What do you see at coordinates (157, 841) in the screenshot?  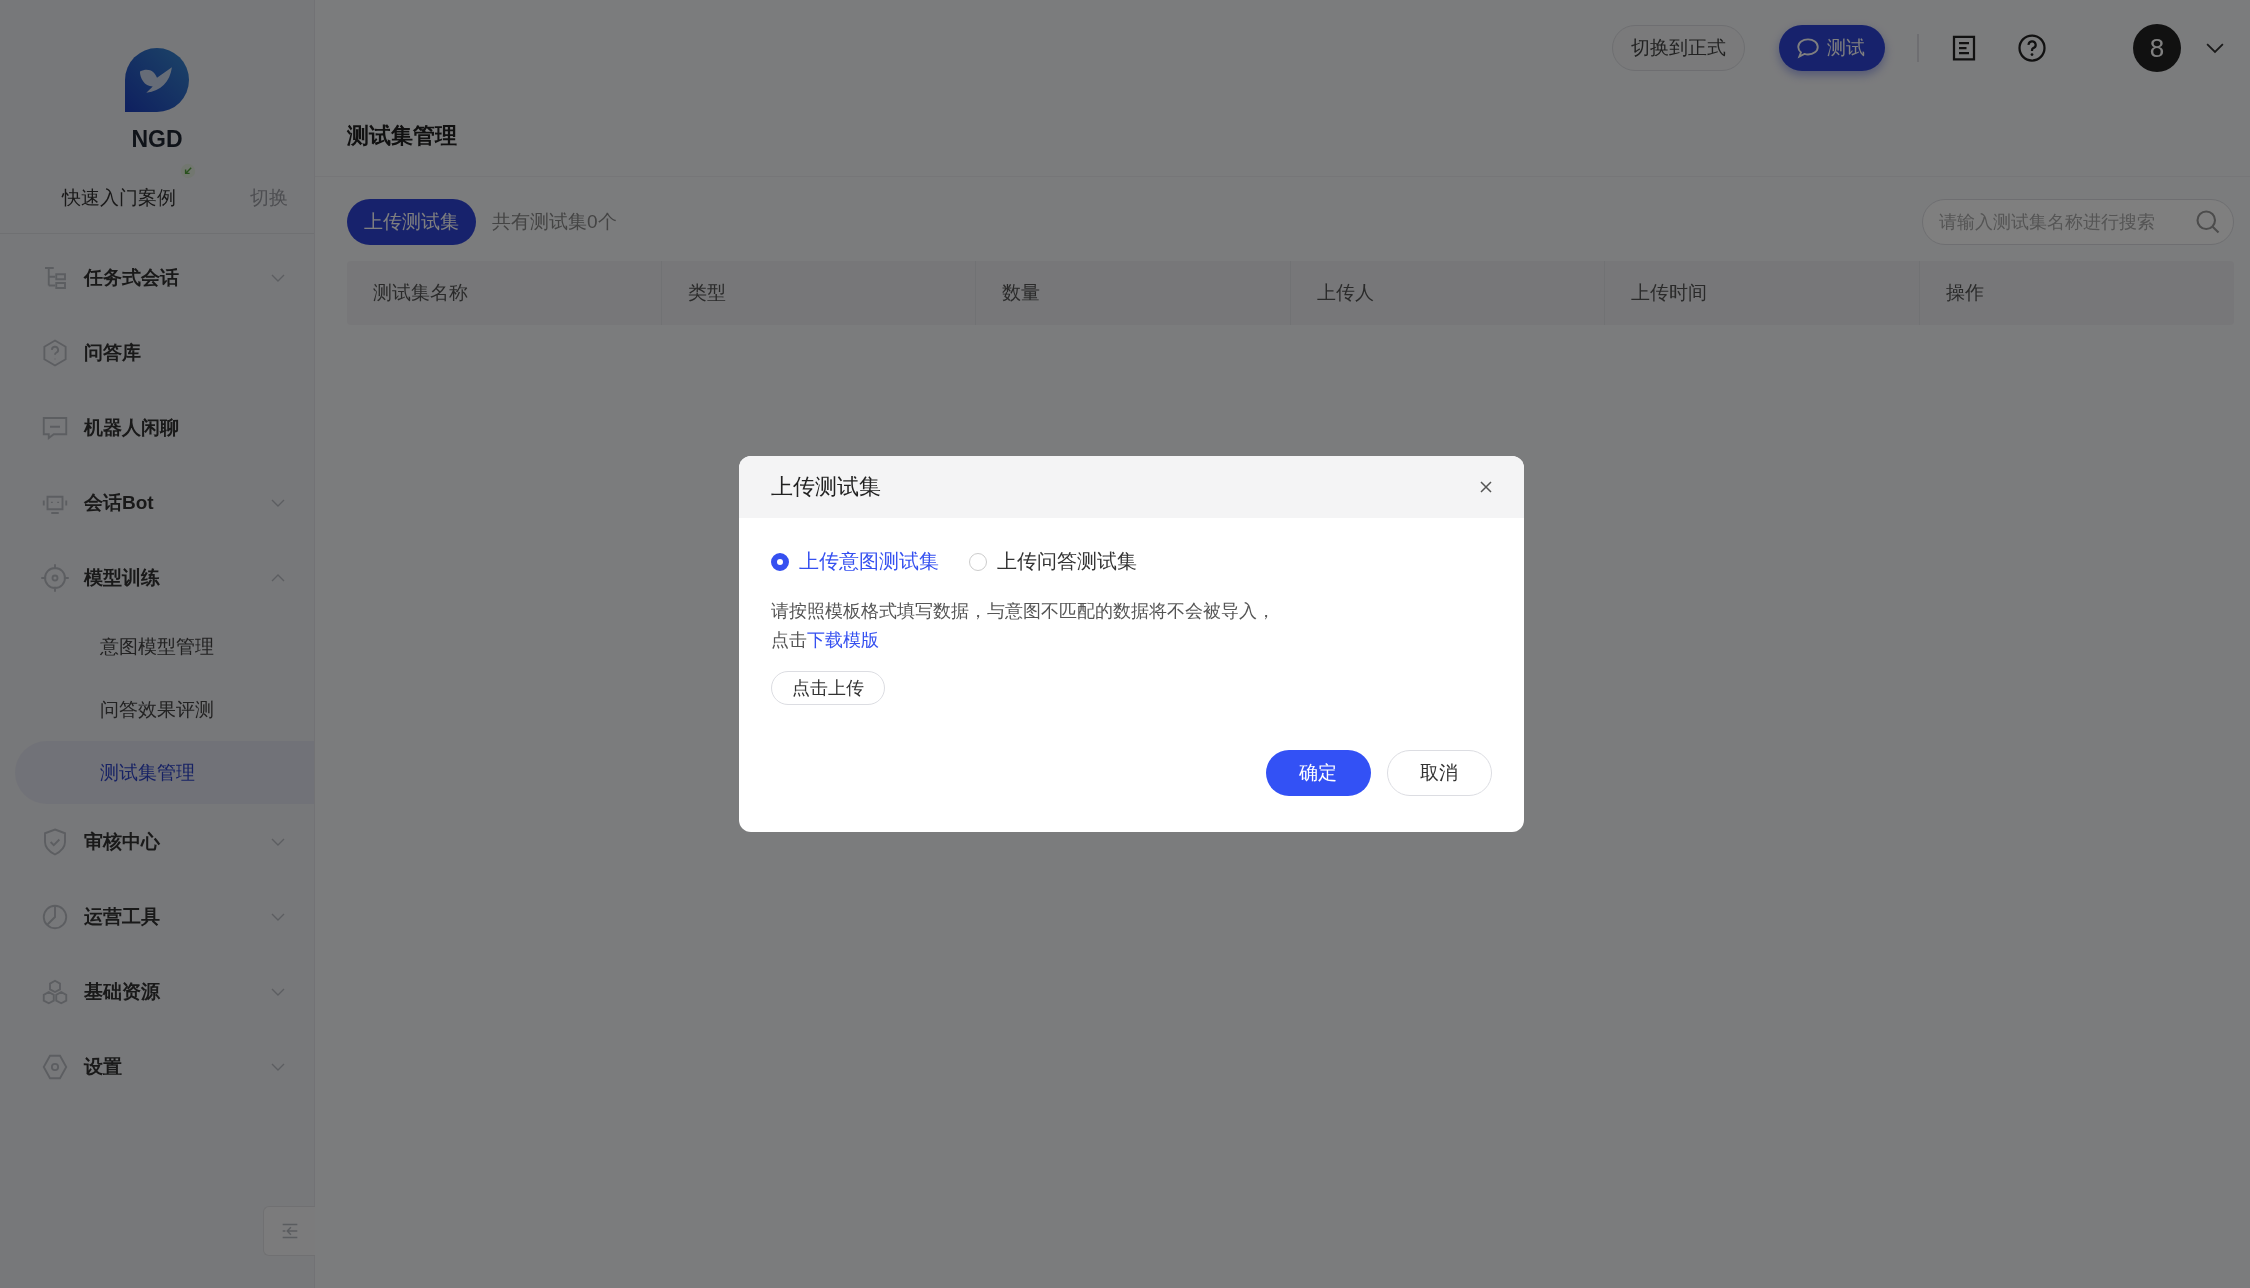 I see `menu-item: 审核中心` at bounding box center [157, 841].